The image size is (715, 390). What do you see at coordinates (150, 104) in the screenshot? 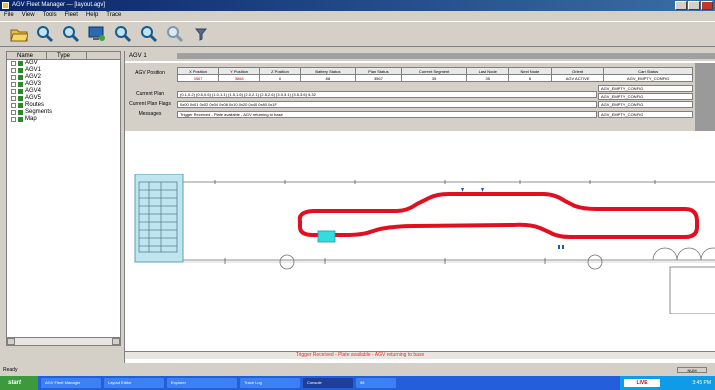
I see `label-current-plan-flags: Current Plan Flags` at bounding box center [150, 104].